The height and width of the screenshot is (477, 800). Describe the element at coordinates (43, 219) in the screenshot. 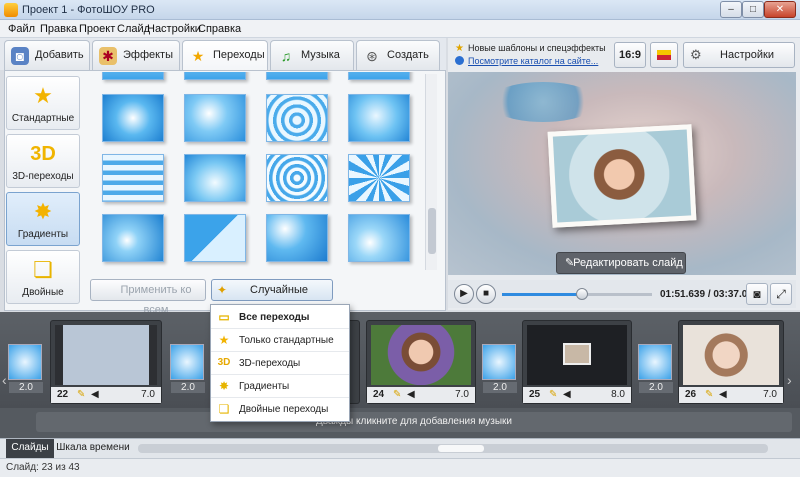

I see `category-gradients: ✸ Градиенты` at that location.